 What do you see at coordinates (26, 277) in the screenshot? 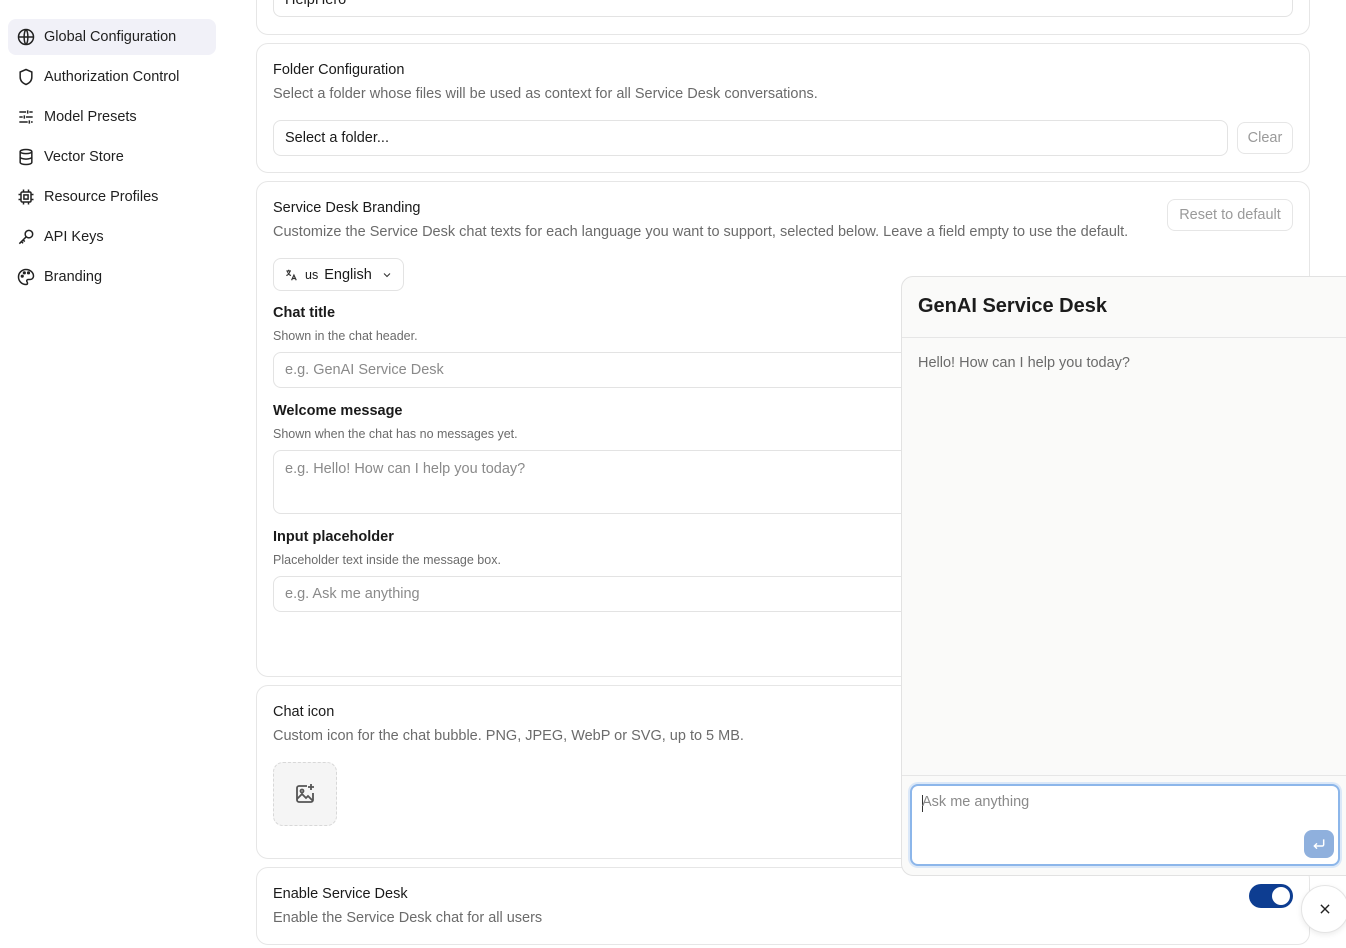
I see `palette-icon` at bounding box center [26, 277].